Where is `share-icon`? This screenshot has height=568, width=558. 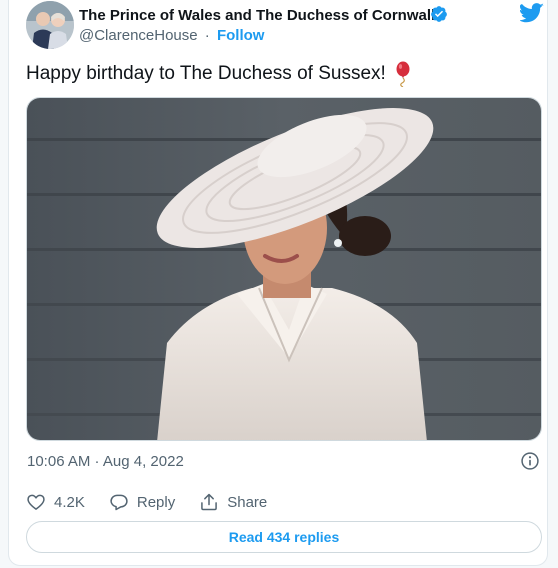 share-icon is located at coordinates (209, 502).